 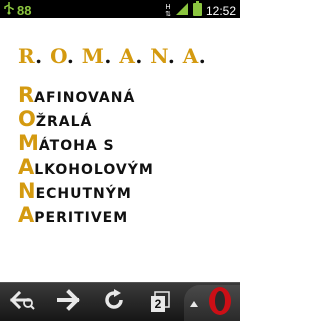 What do you see at coordinates (64, 122) in the screenshot?
I see `line-text: žralá` at bounding box center [64, 122].